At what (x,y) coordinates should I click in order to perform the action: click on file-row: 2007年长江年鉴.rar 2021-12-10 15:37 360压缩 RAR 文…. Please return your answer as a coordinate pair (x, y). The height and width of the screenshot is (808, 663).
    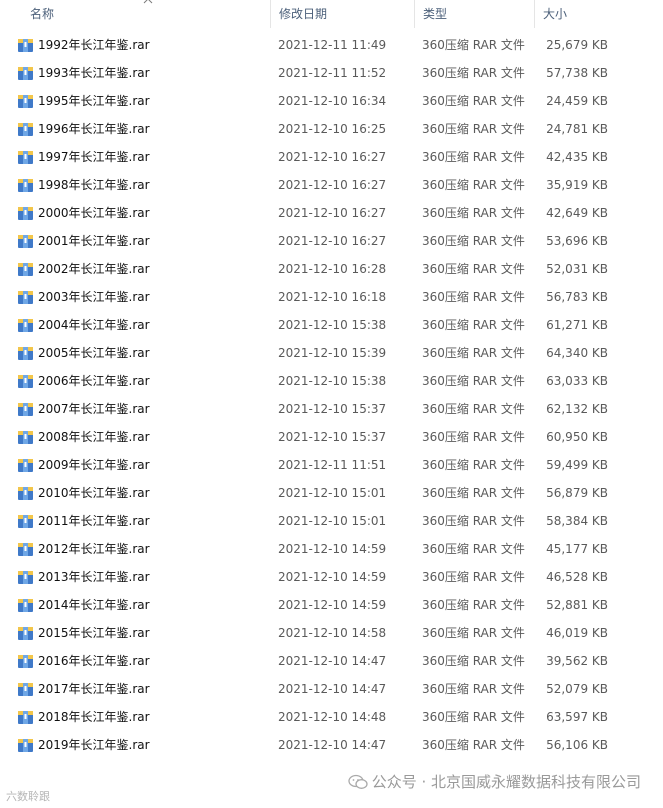
    Looking at the image, I should click on (331, 409).